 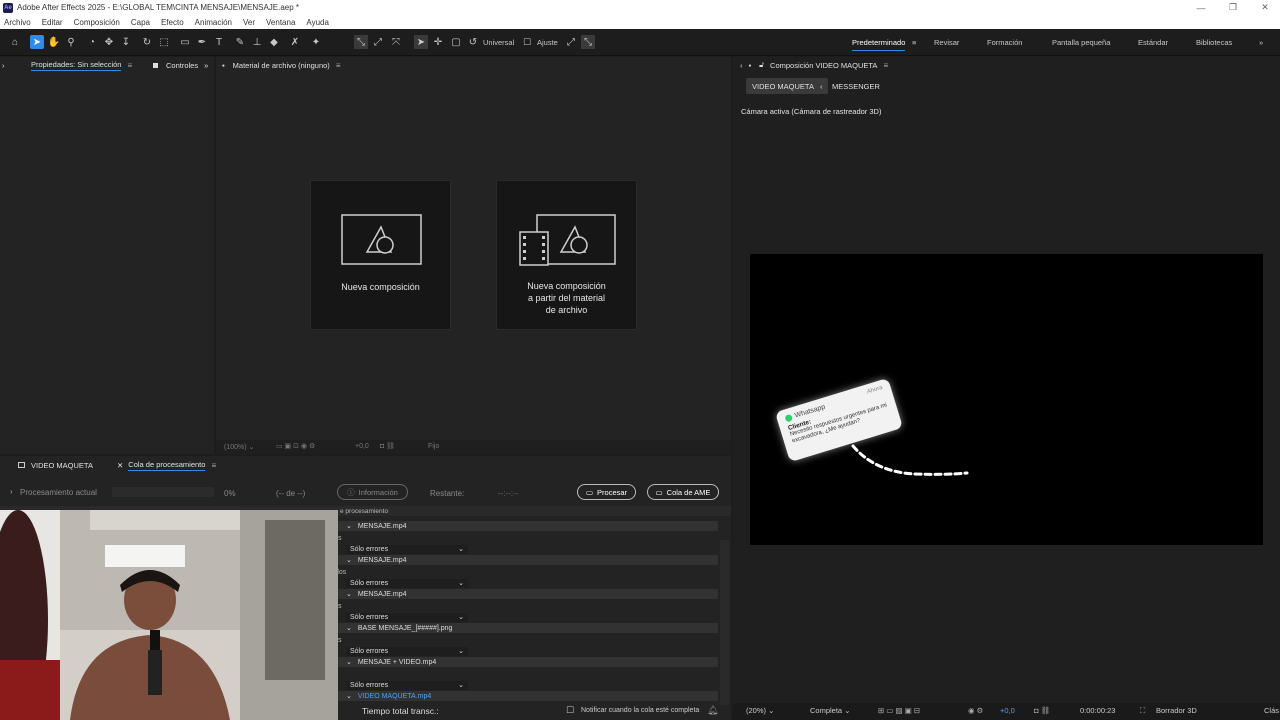 What do you see at coordinates (202, 42) in the screenshot?
I see `pen-tool-icon: ✒` at bounding box center [202, 42].